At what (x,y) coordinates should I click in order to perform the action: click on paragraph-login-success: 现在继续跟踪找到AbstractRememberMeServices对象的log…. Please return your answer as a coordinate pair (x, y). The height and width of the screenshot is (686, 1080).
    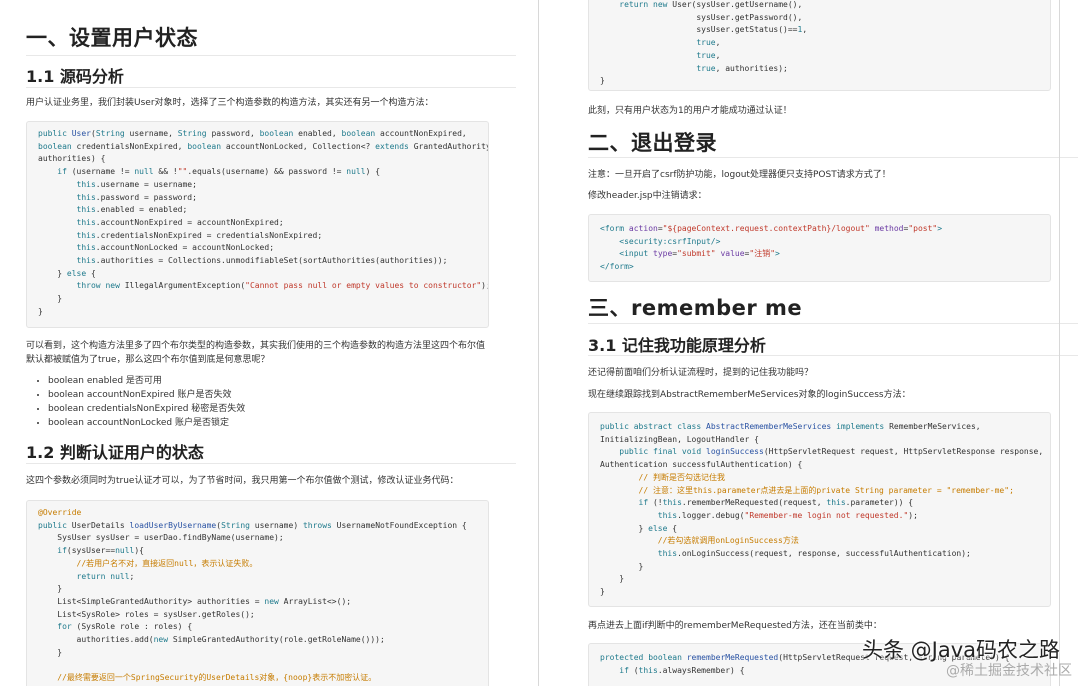
    Looking at the image, I should click on (749, 395).